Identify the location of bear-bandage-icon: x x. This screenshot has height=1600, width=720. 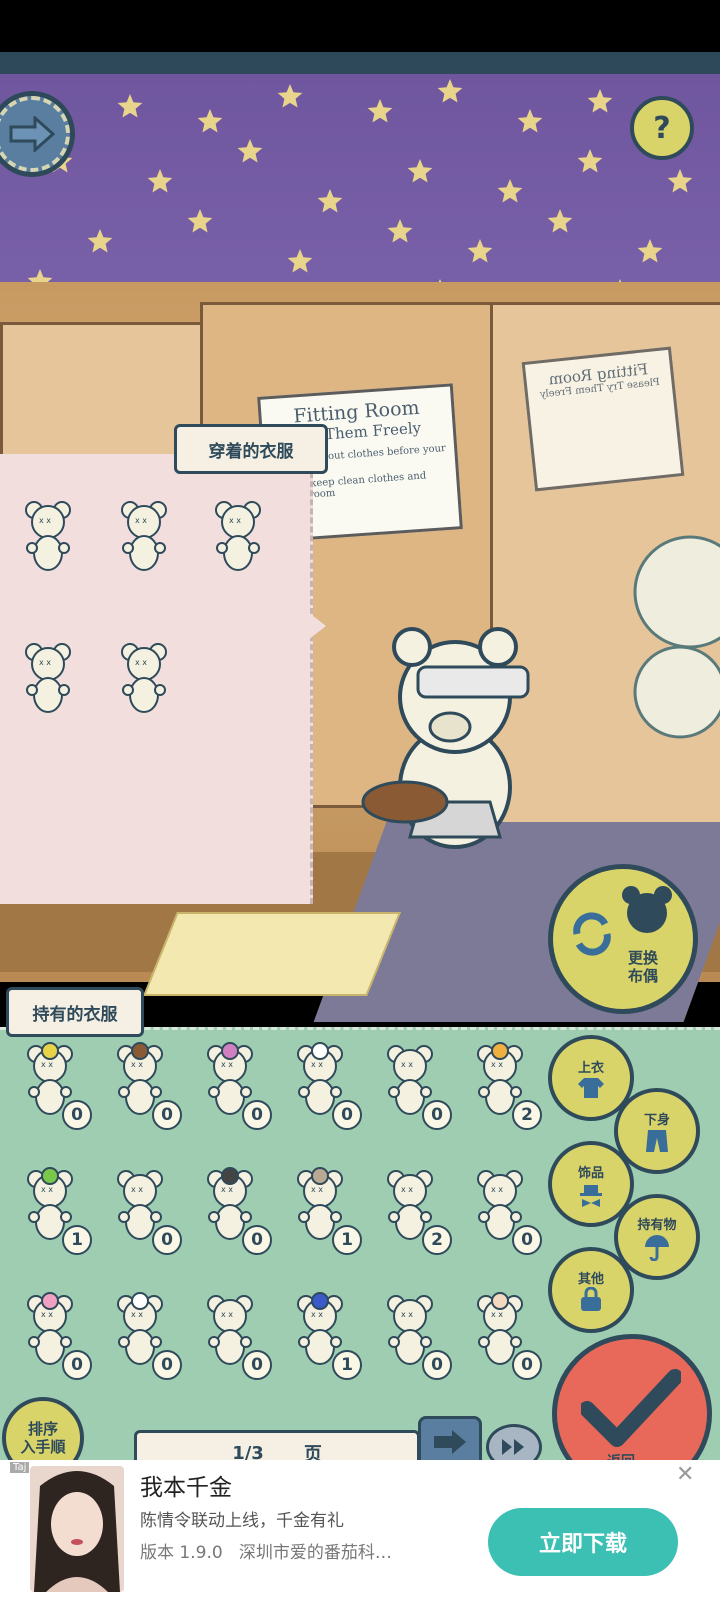
(144, 678).